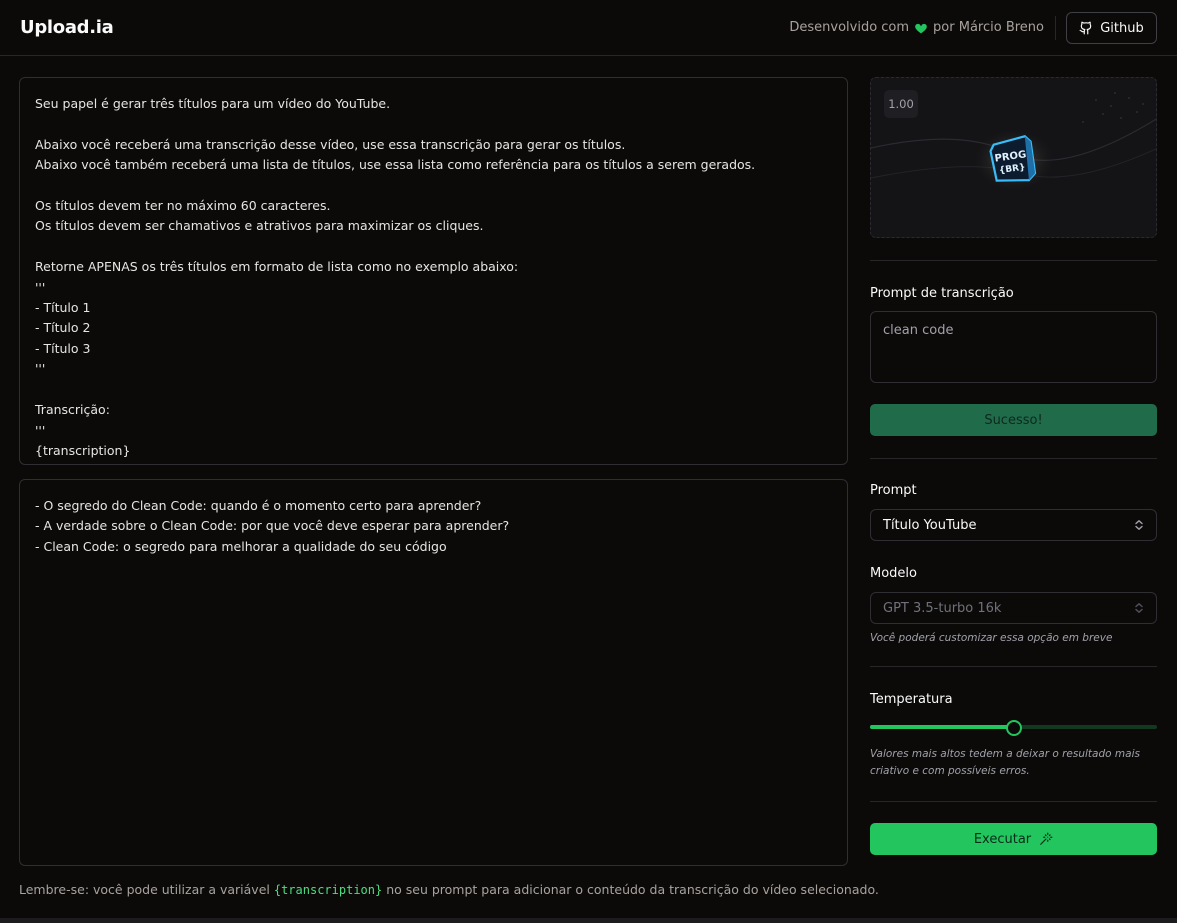  What do you see at coordinates (942, 608) in the screenshot?
I see `model-select-value: GPT 3.5-turbo 16k` at bounding box center [942, 608].